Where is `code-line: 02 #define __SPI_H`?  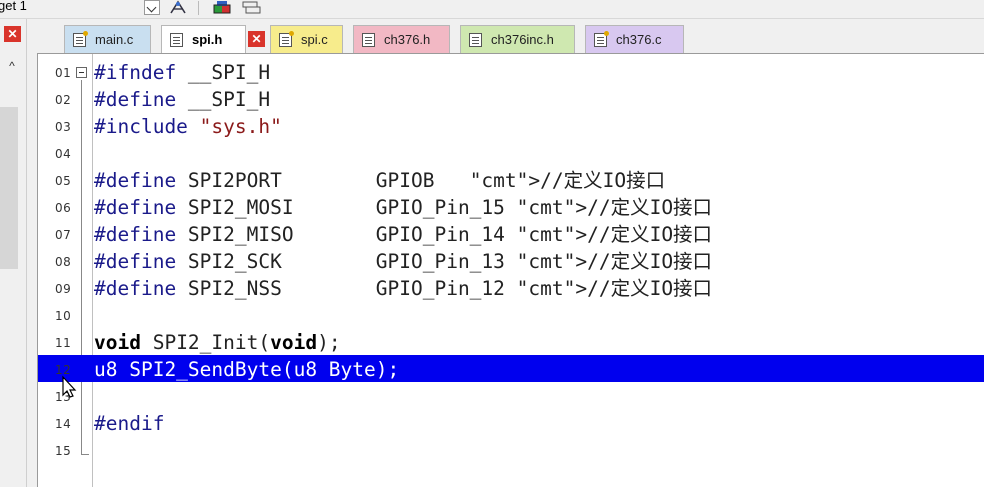 code-line: 02 #define __SPI_H is located at coordinates (511, 98).